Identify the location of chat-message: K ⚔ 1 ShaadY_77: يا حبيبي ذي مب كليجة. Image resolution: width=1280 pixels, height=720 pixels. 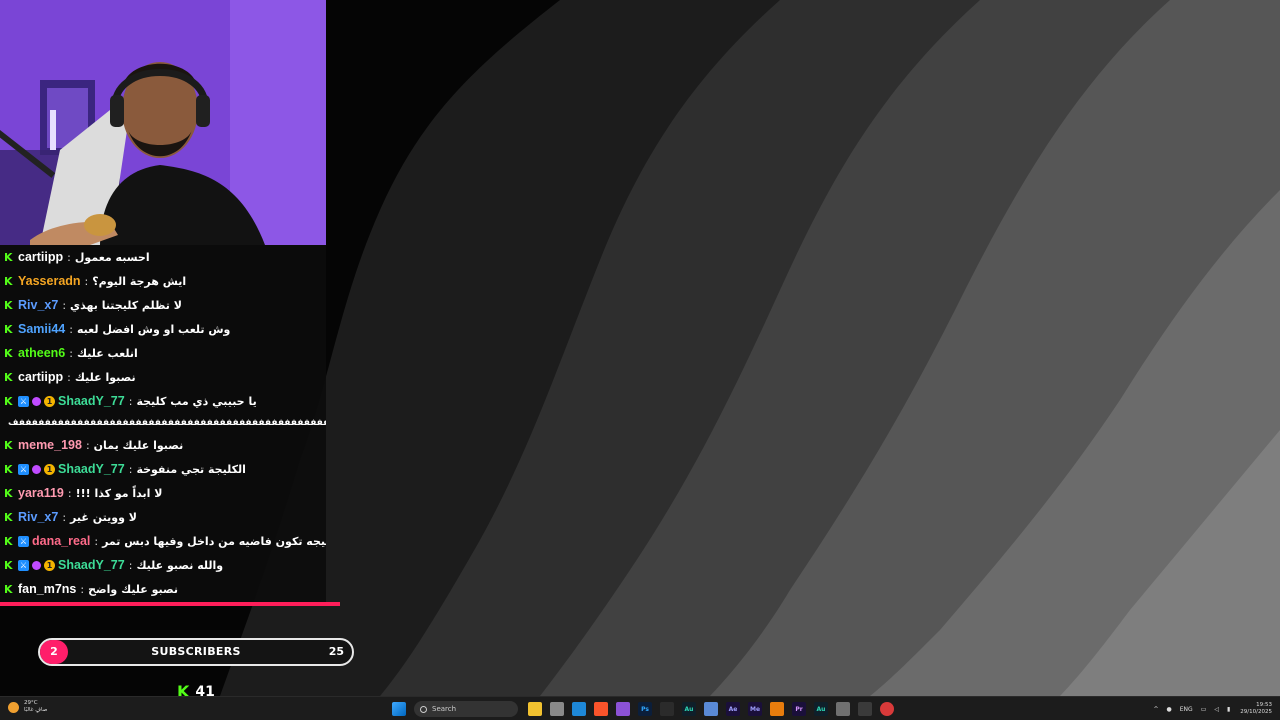
(163, 401).